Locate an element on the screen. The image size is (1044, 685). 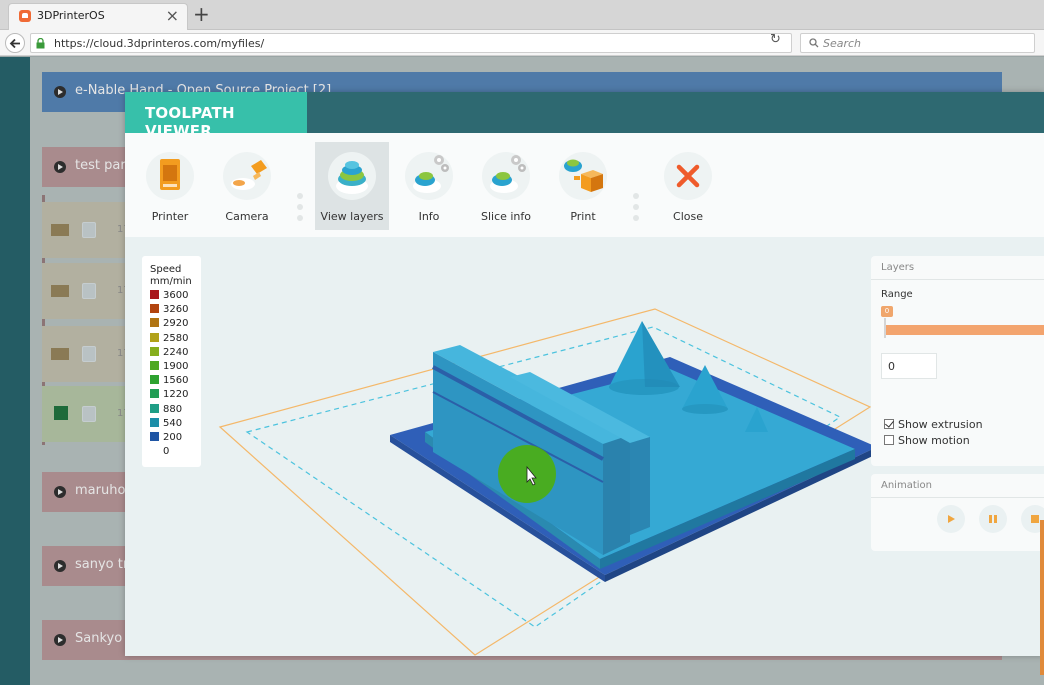
layer-range-slider is located at coordinates (964, 330).